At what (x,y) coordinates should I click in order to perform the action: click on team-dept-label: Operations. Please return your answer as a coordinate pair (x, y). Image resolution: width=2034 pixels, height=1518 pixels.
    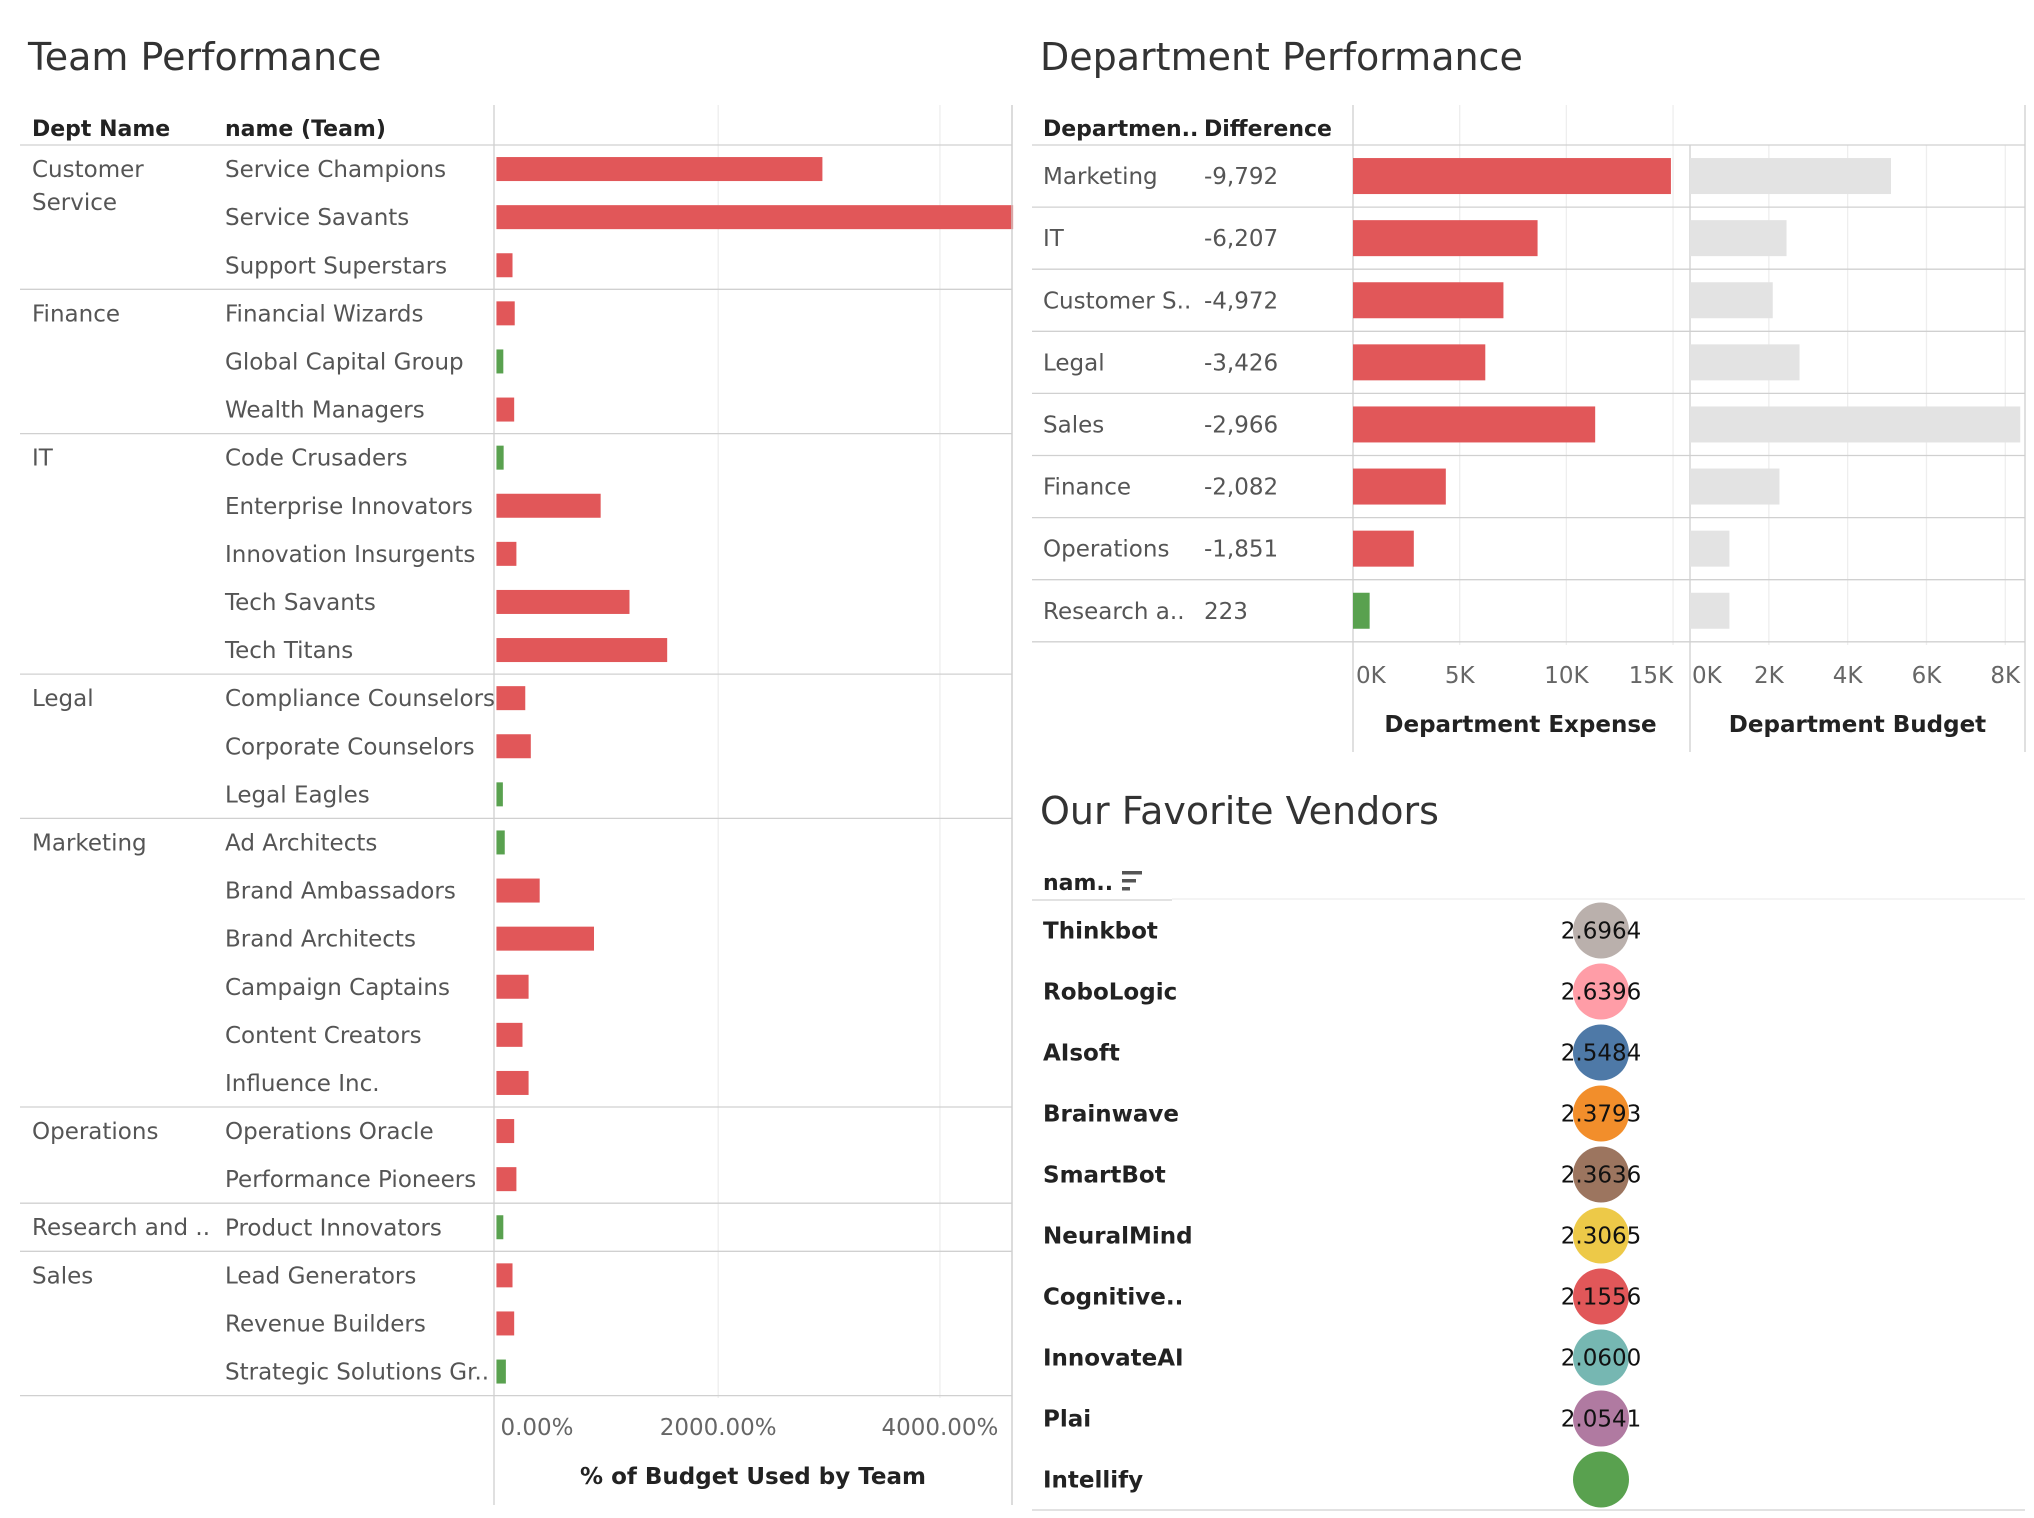
    Looking at the image, I should click on (95, 1132).